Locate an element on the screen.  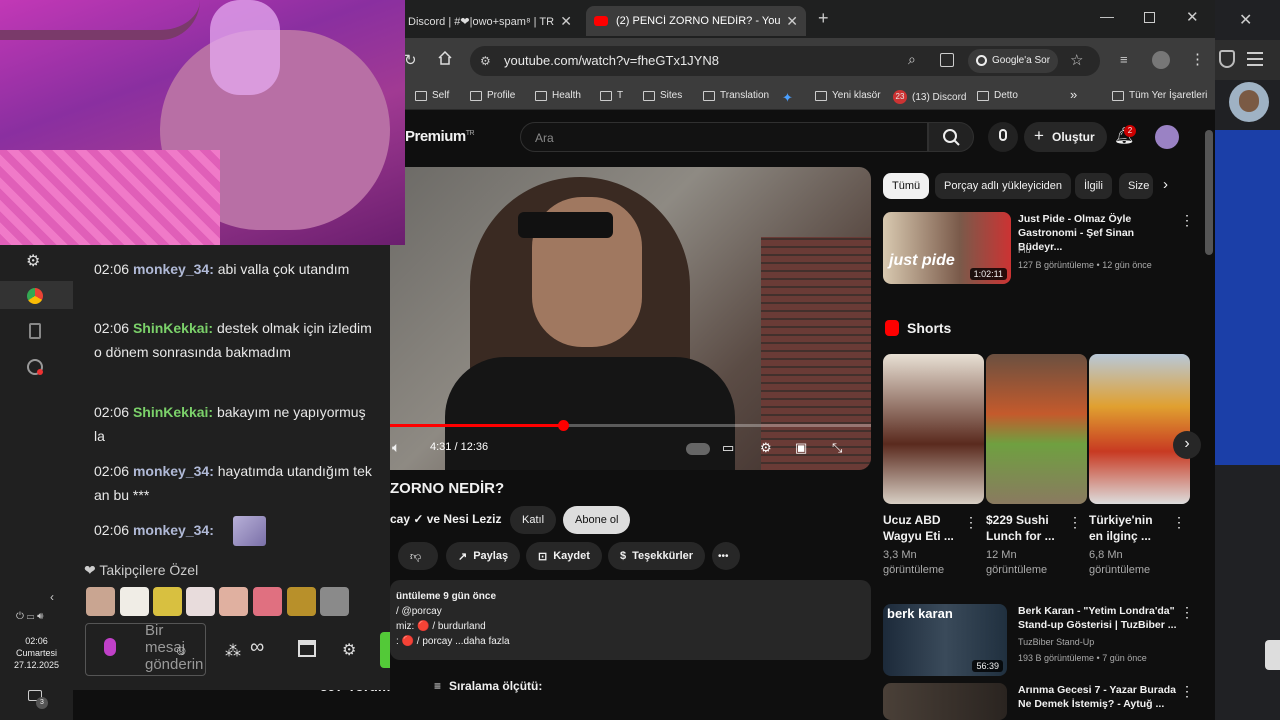
search-input: Ara is located at coordinates (724, 137).